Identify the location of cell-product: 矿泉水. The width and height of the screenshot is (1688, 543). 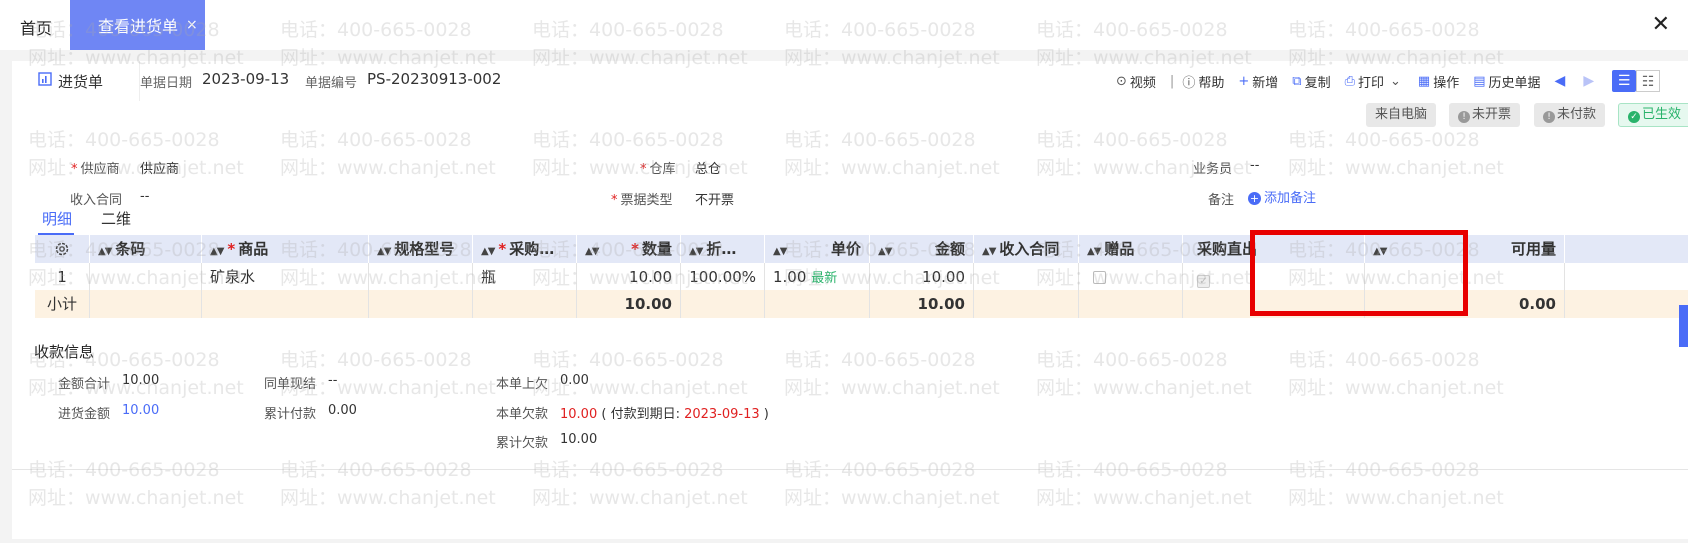
(285, 277).